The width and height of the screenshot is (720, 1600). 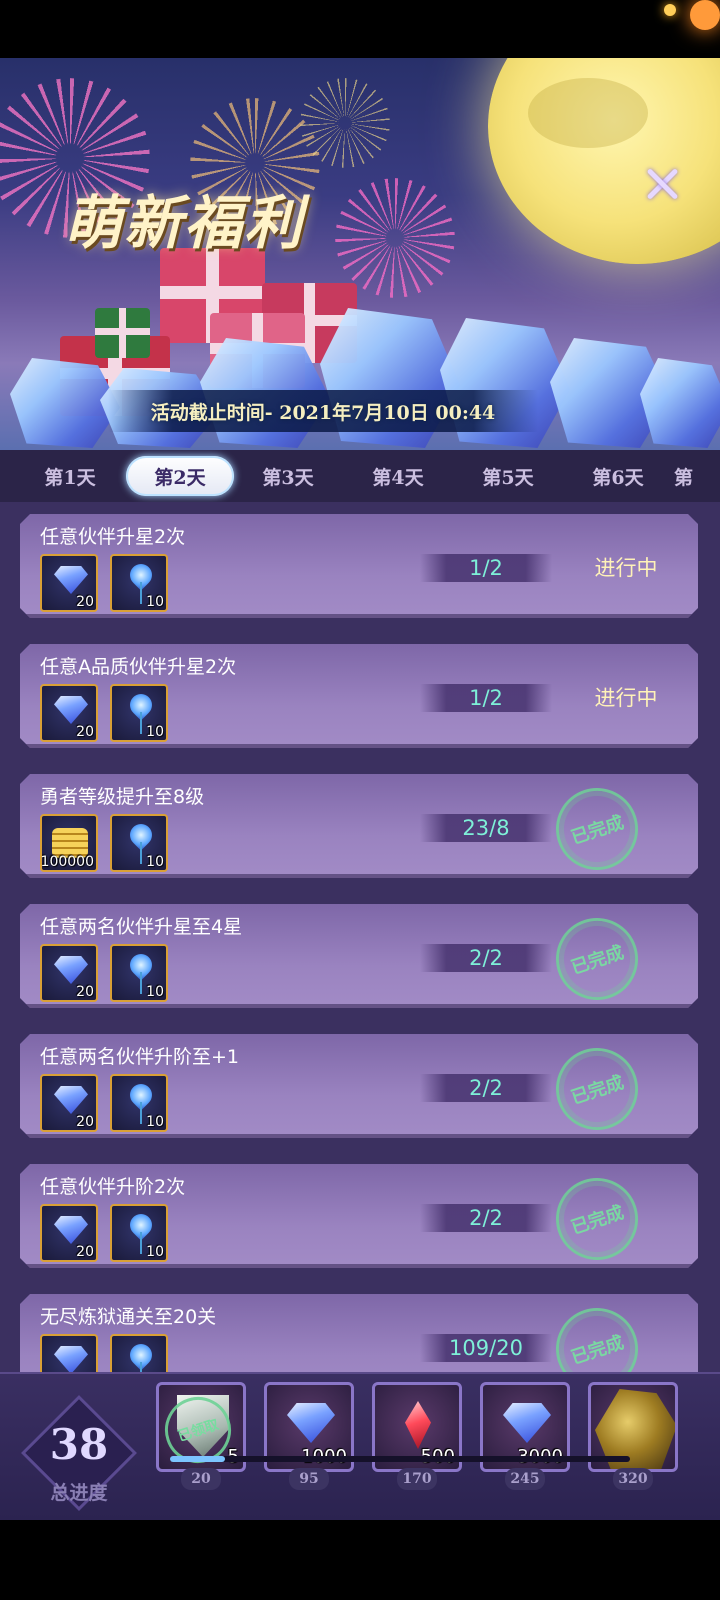 I want to click on gift-box-icon, so click(x=122, y=333).